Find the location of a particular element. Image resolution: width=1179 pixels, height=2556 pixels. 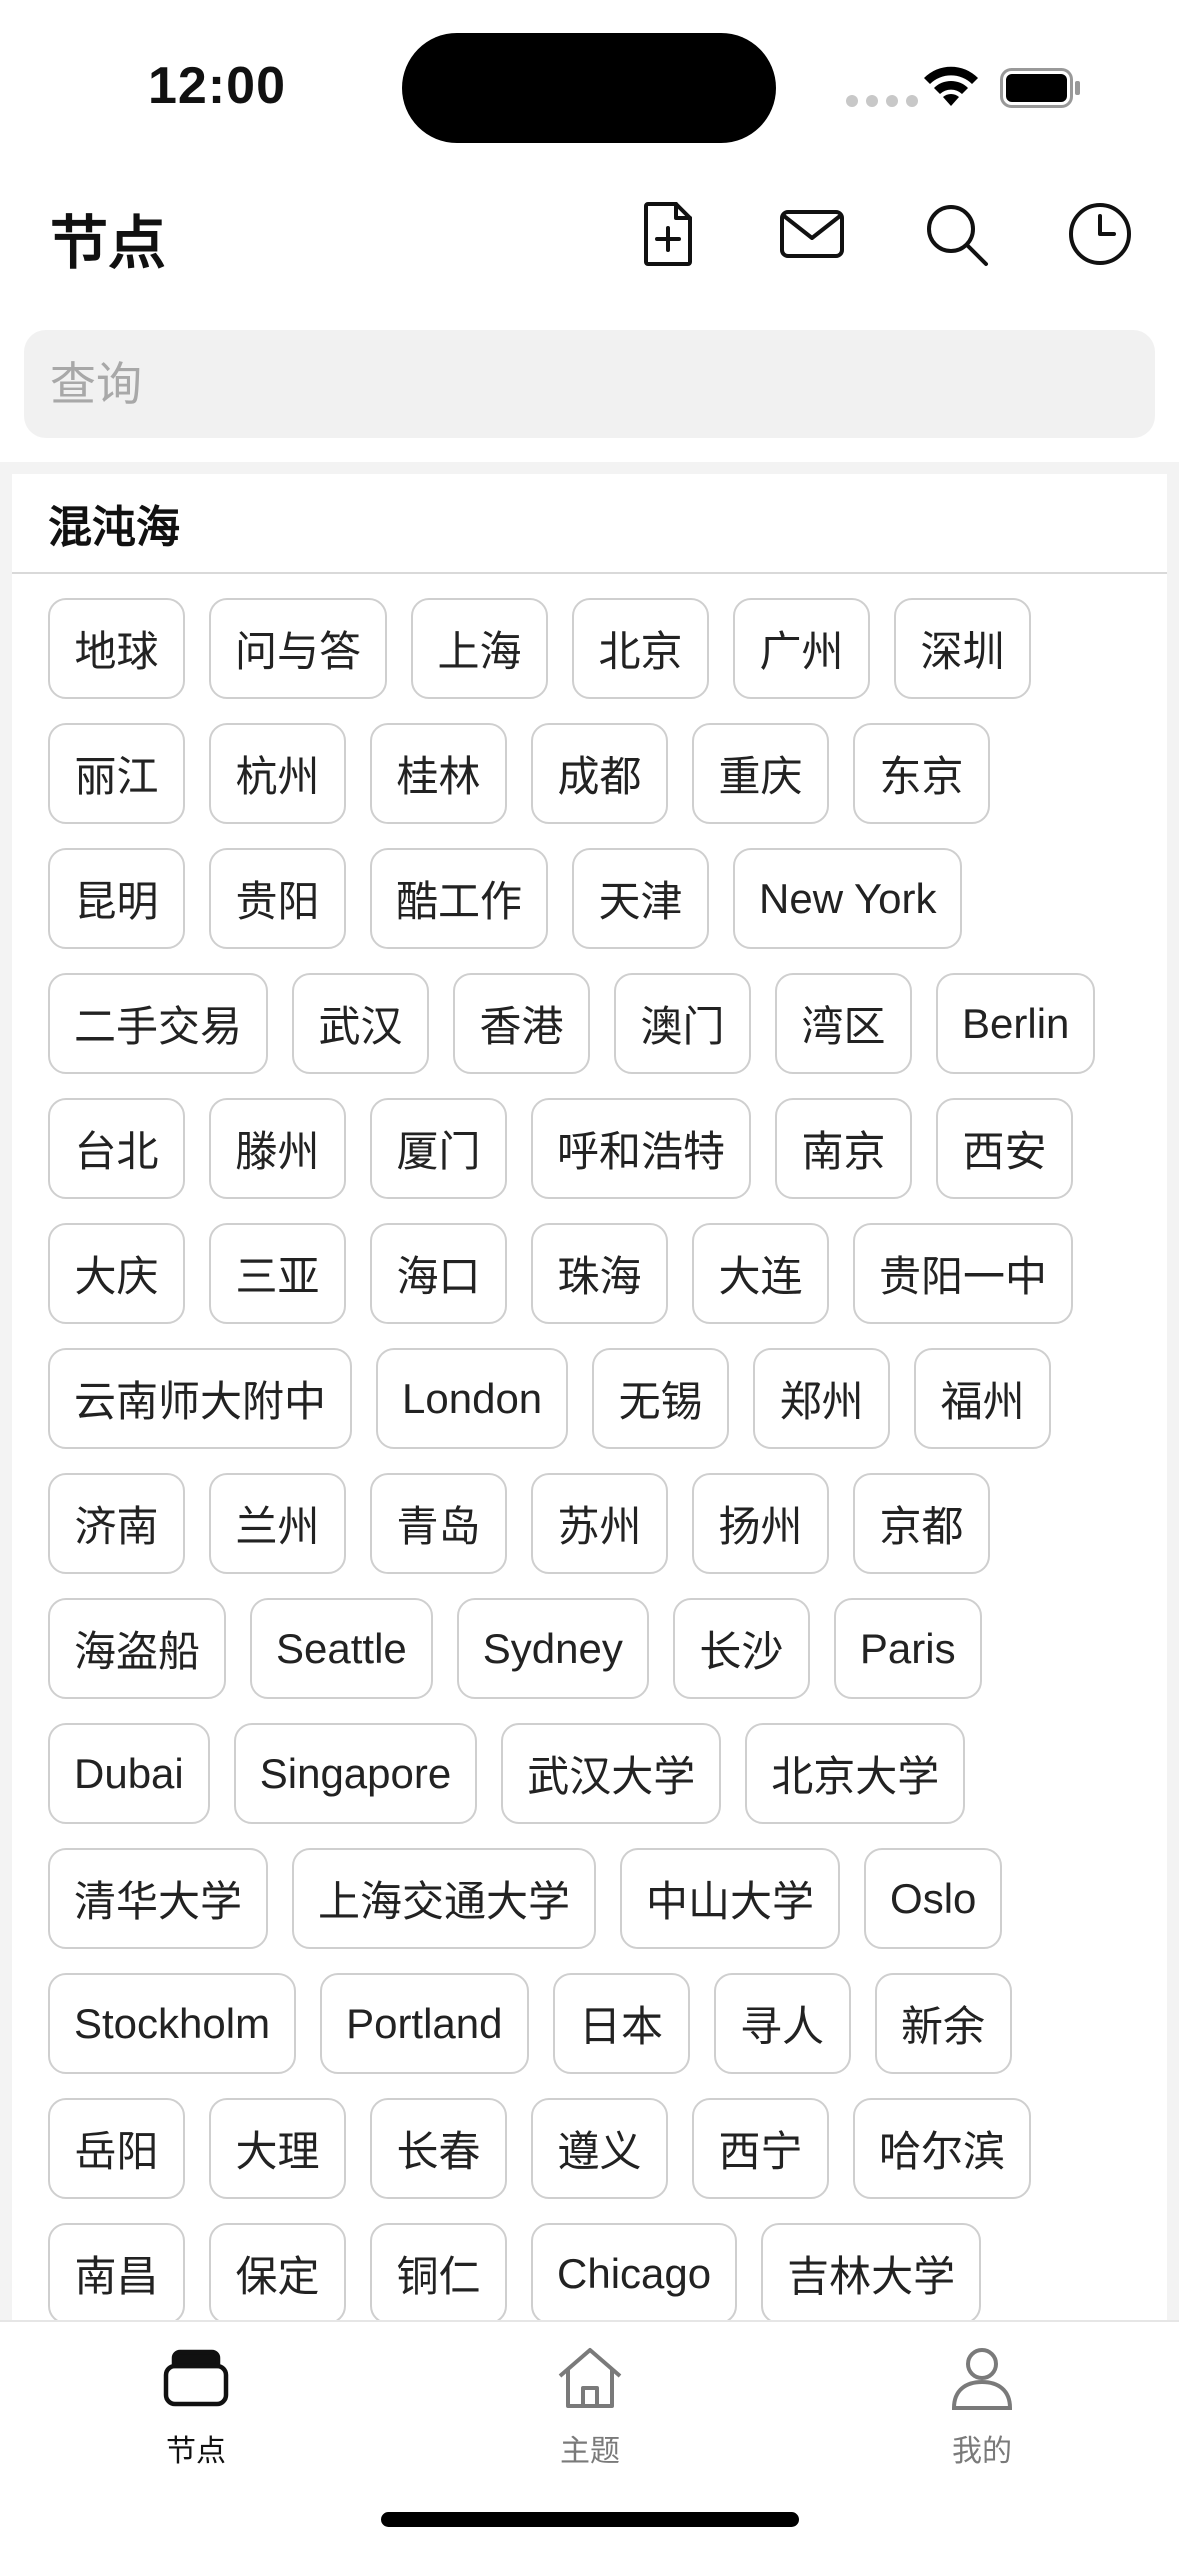

node-tag: 大理 is located at coordinates (277, 2148).